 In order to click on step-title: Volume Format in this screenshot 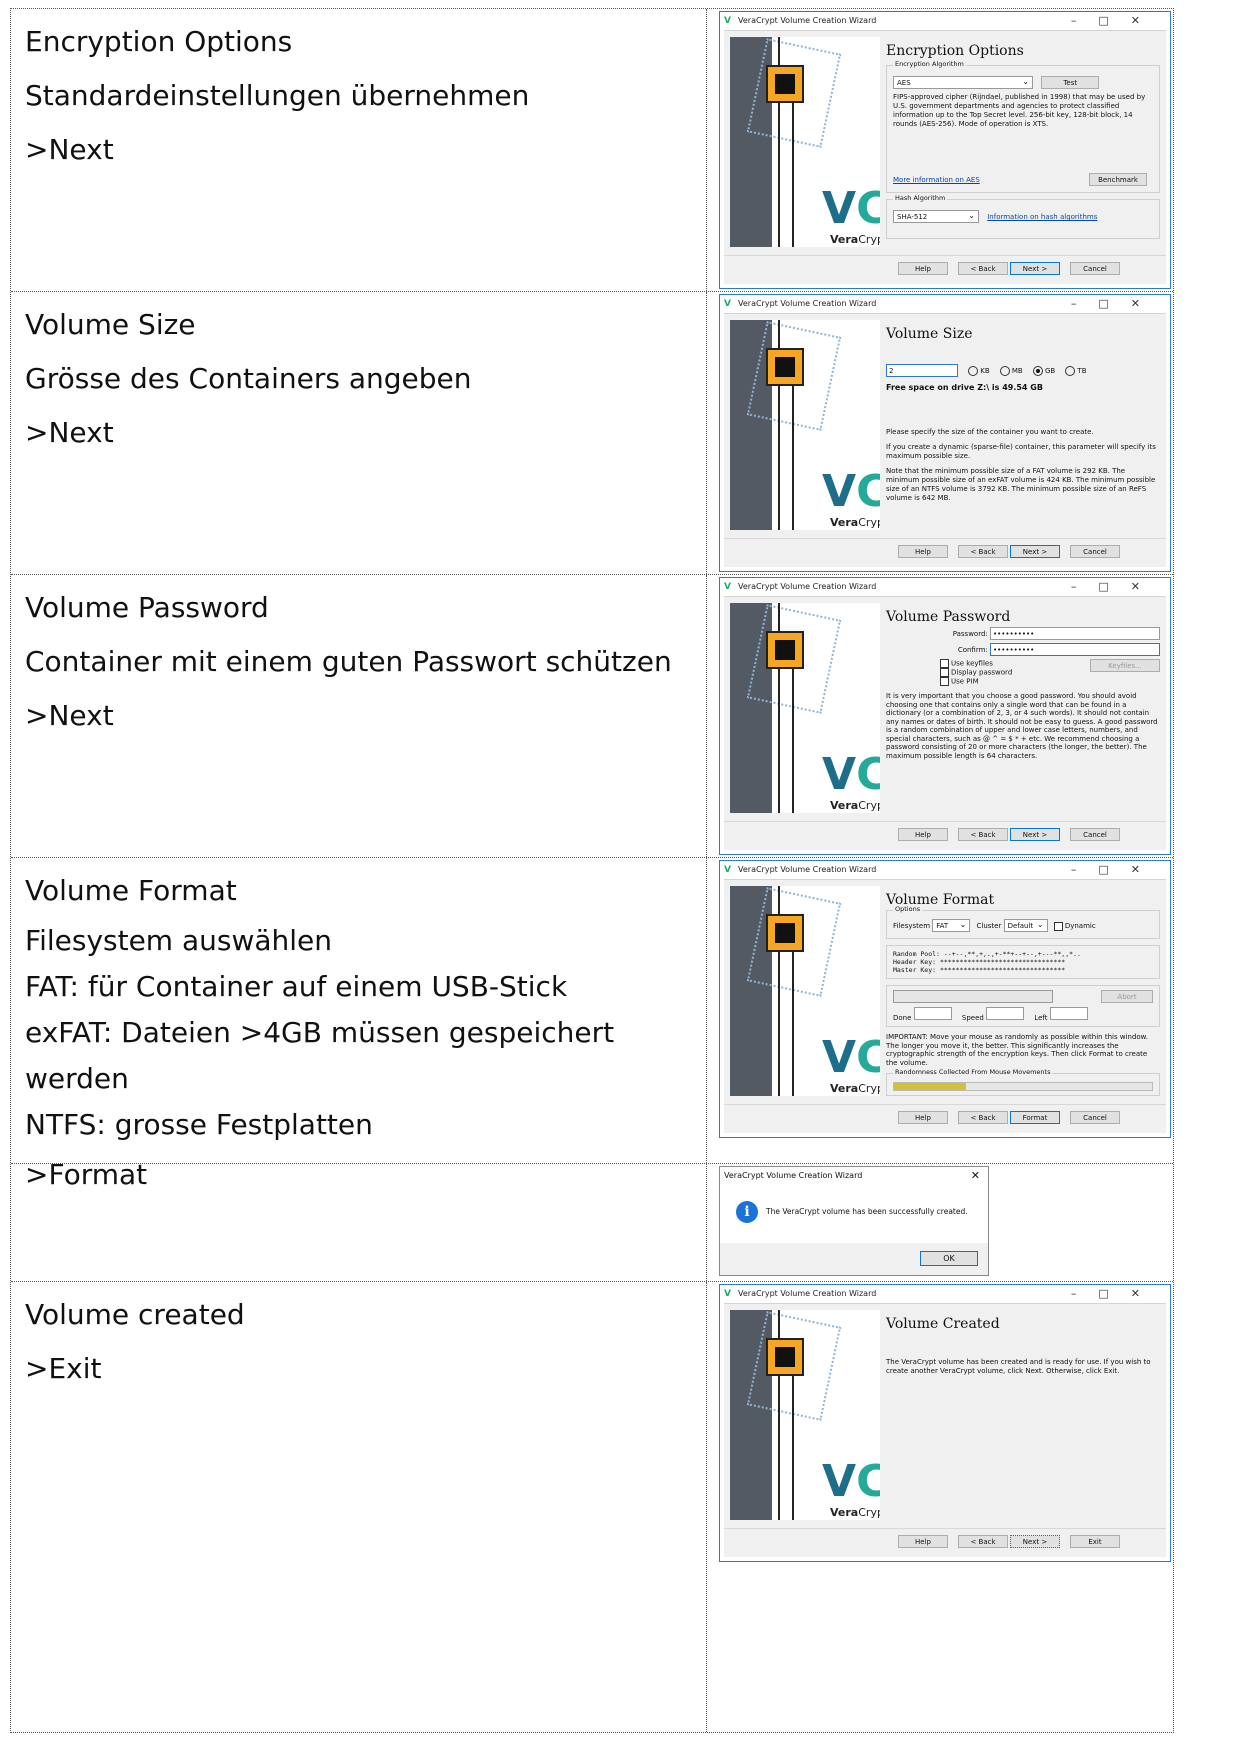, I will do `click(131, 890)`.